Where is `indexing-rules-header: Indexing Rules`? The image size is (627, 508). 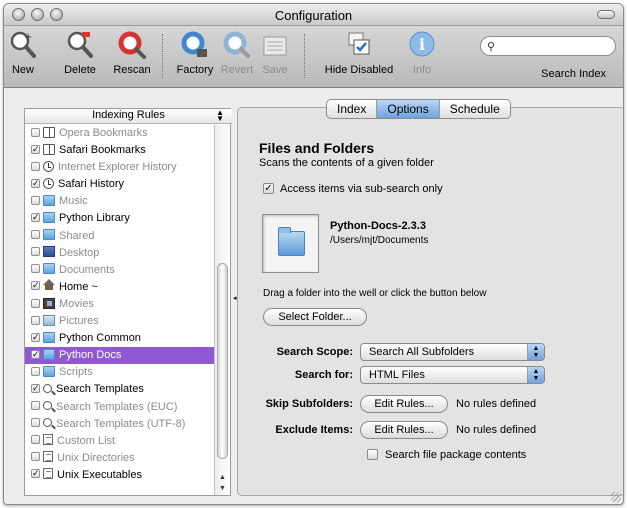
indexing-rules-header: Indexing Rules is located at coordinates (128, 115).